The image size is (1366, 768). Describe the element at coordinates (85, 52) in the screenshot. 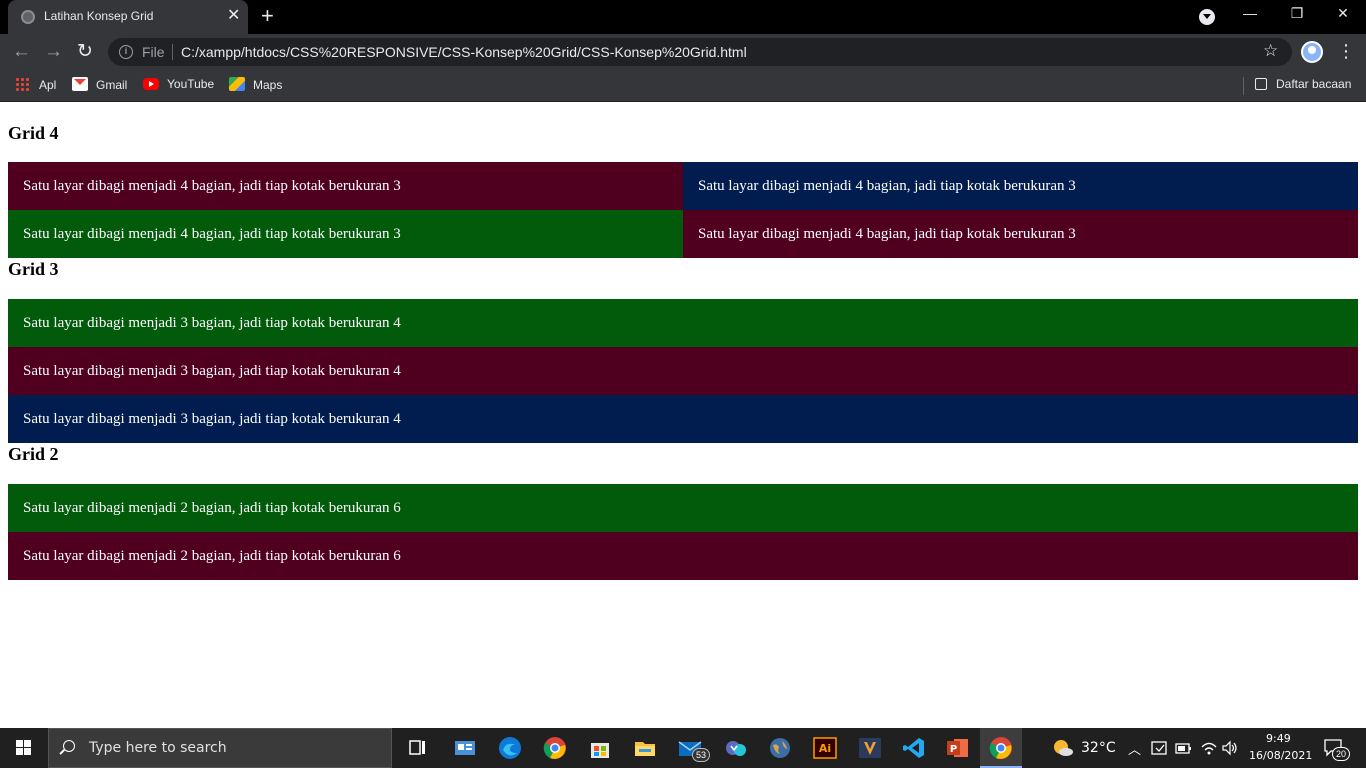

I see `reload-button: ↻` at that location.